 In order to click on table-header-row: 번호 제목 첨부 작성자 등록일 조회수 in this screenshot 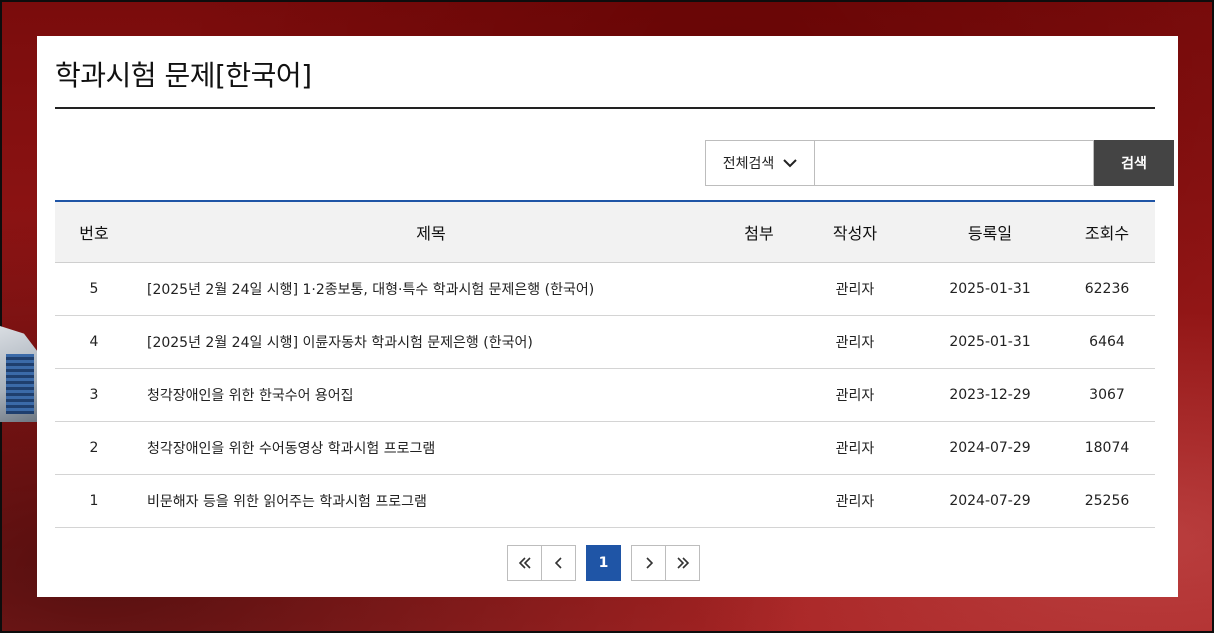, I will do `click(605, 232)`.